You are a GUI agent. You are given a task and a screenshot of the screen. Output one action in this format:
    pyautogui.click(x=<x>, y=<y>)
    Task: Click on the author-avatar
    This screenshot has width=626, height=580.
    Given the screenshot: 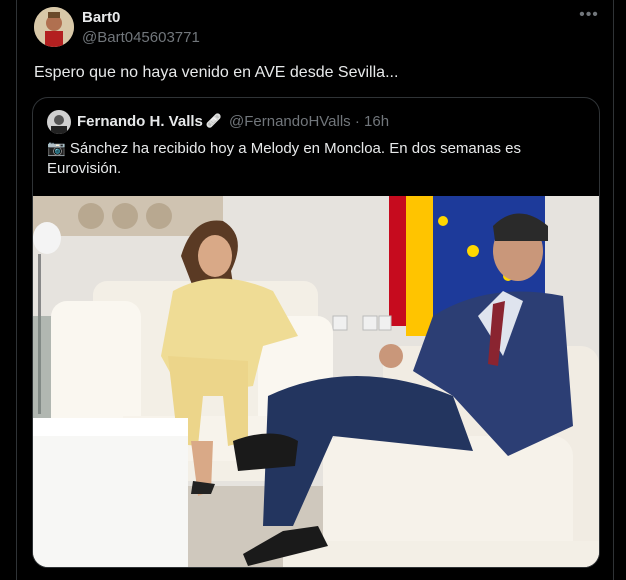 What is the action you would take?
    pyautogui.click(x=54, y=27)
    